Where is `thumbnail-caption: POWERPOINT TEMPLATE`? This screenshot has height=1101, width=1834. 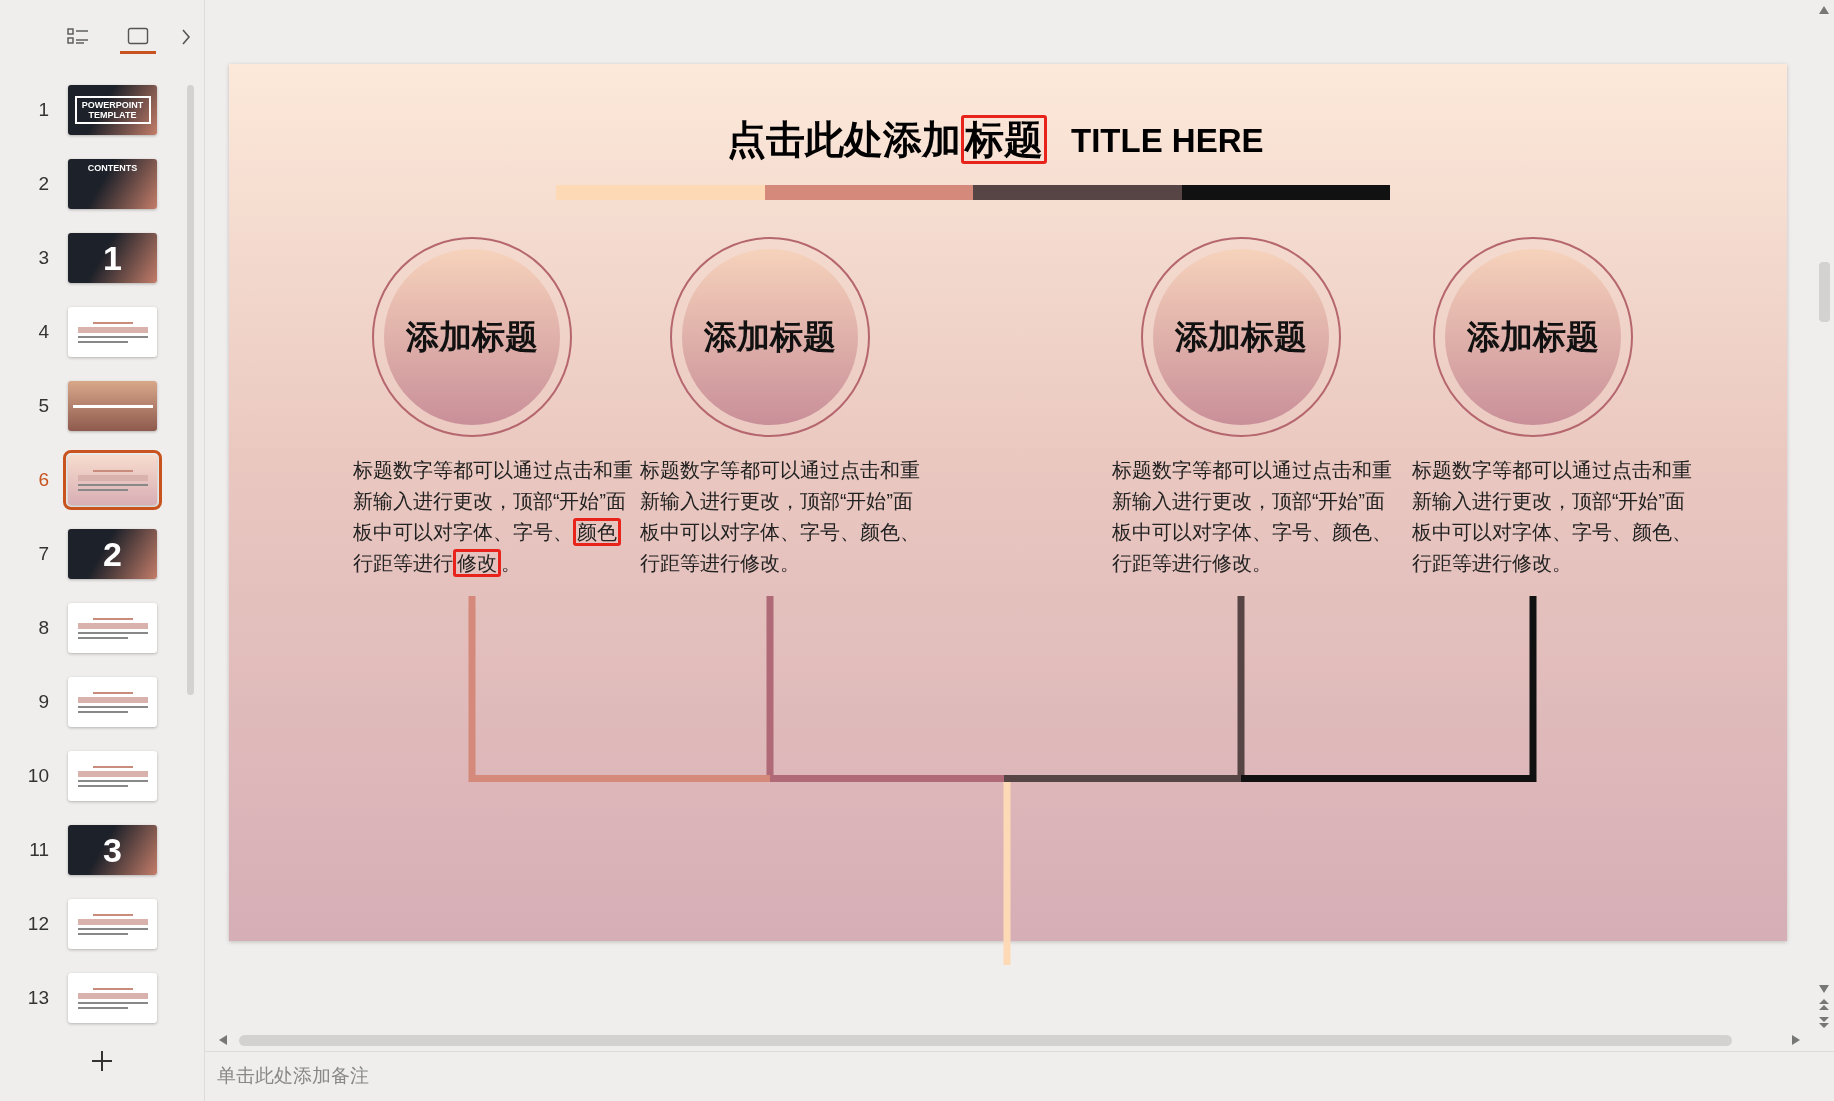 thumbnail-caption: POWERPOINT TEMPLATE is located at coordinates (112, 110).